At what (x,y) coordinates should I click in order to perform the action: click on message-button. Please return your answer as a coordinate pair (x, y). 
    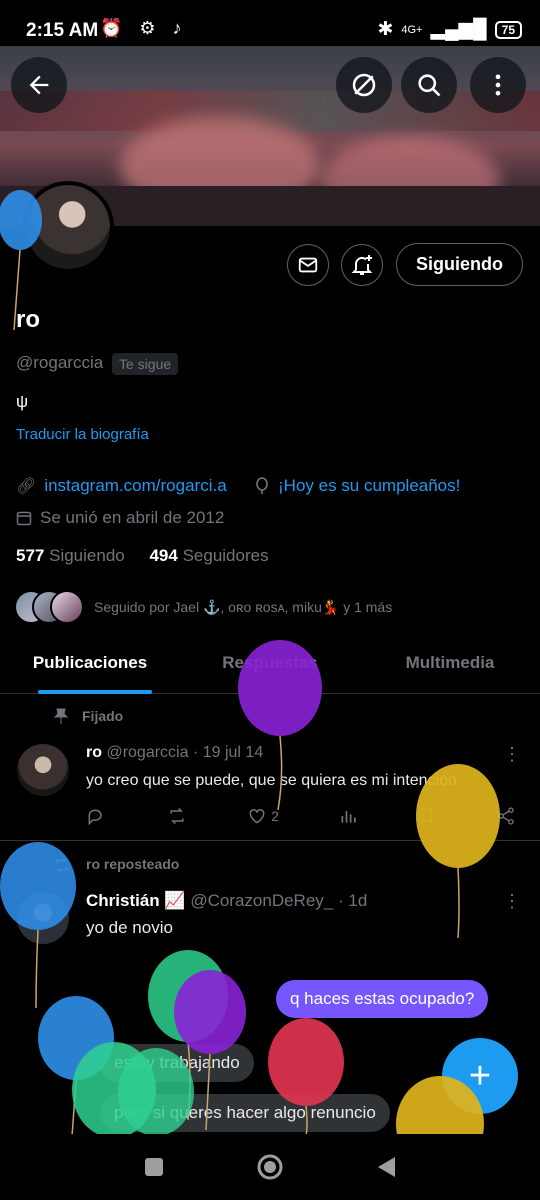
    Looking at the image, I should click on (308, 265).